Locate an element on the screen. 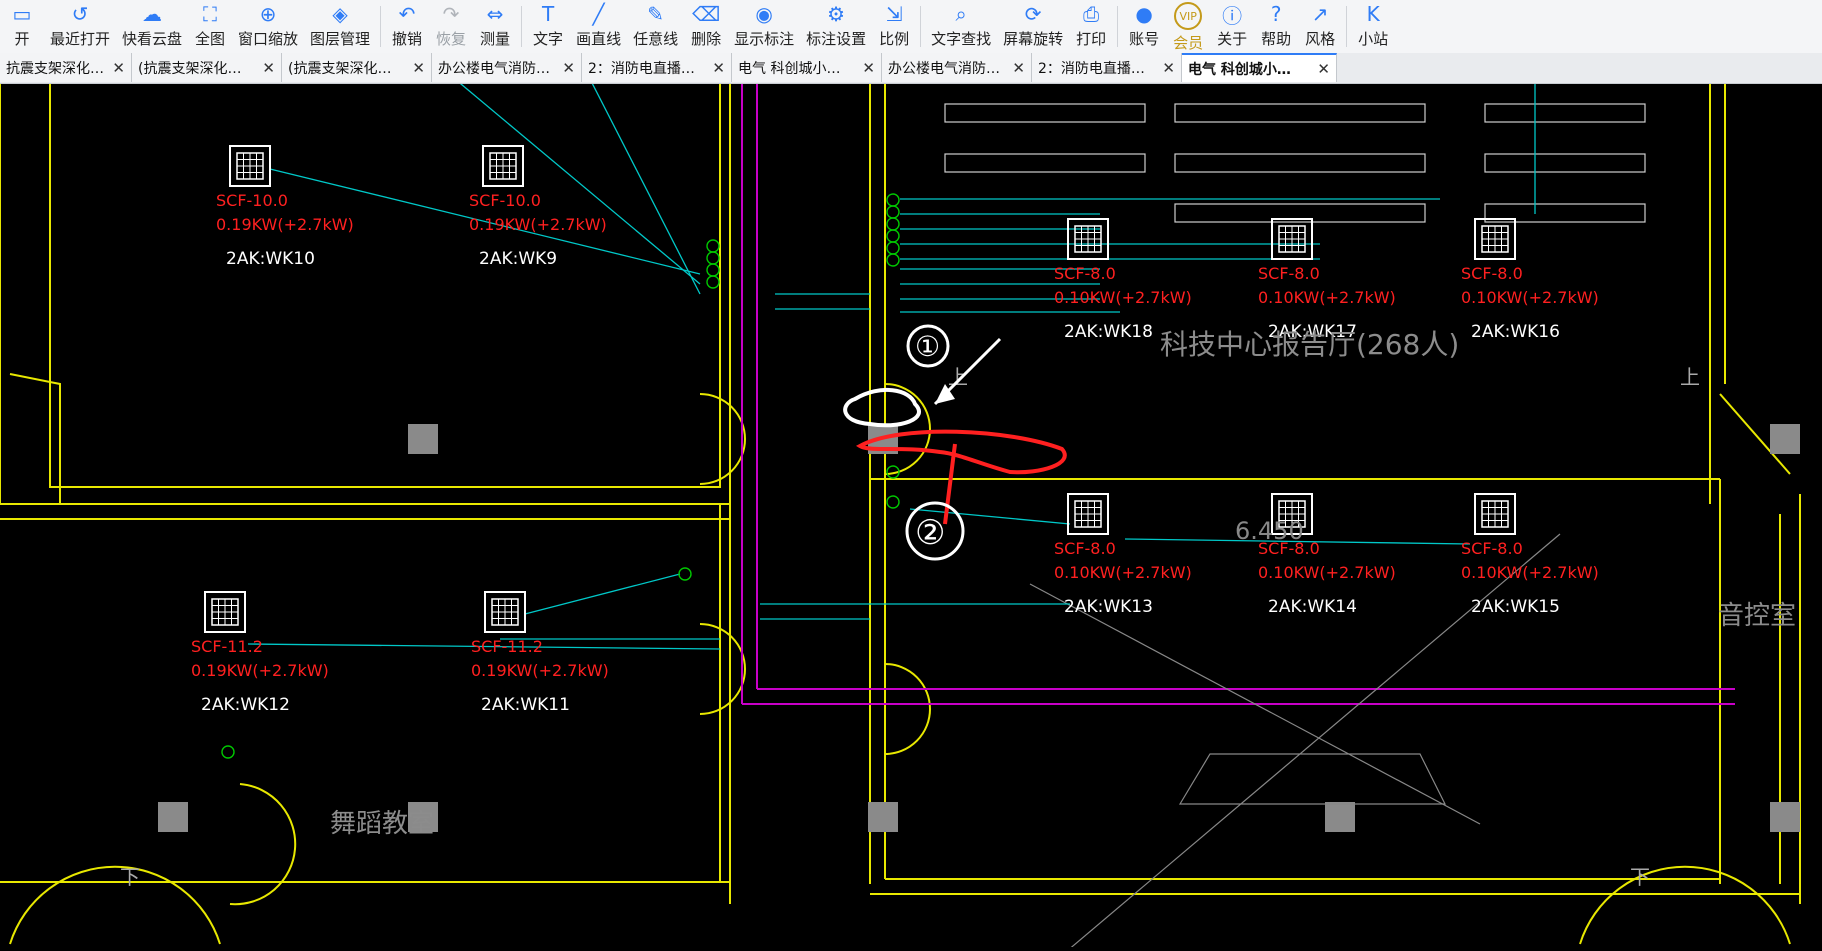 The image size is (1822, 951). text-button: T 文字 is located at coordinates (548, 26).